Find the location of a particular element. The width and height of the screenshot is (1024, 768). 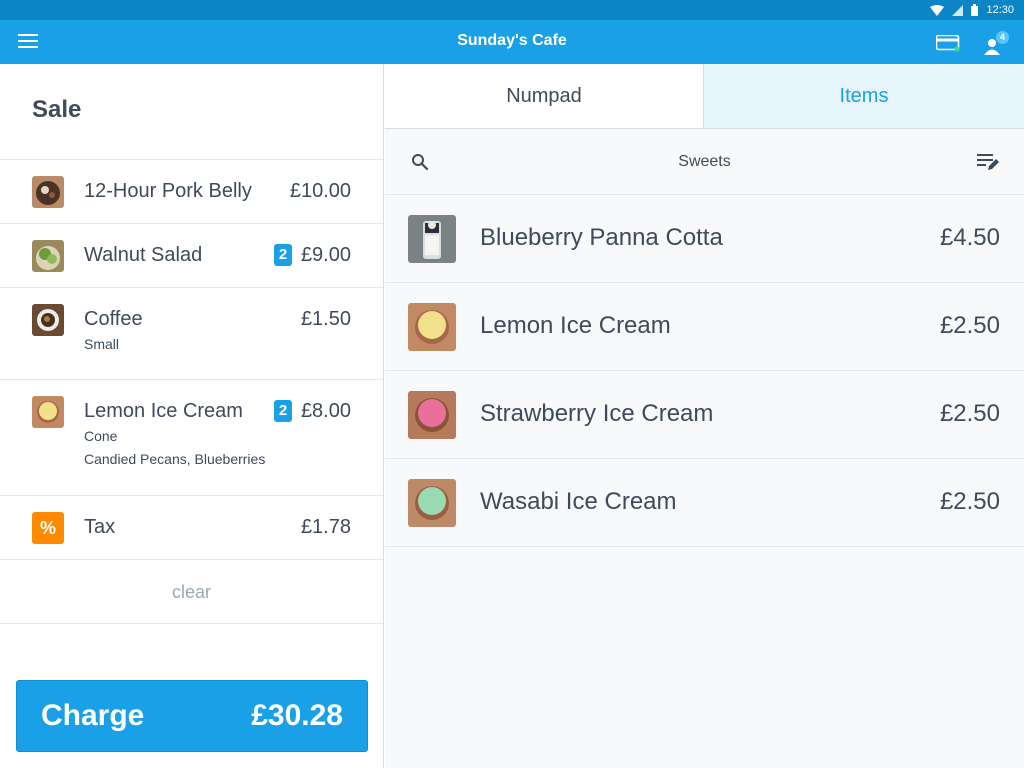

sale-line-price: £1.50 is located at coordinates (325, 319).